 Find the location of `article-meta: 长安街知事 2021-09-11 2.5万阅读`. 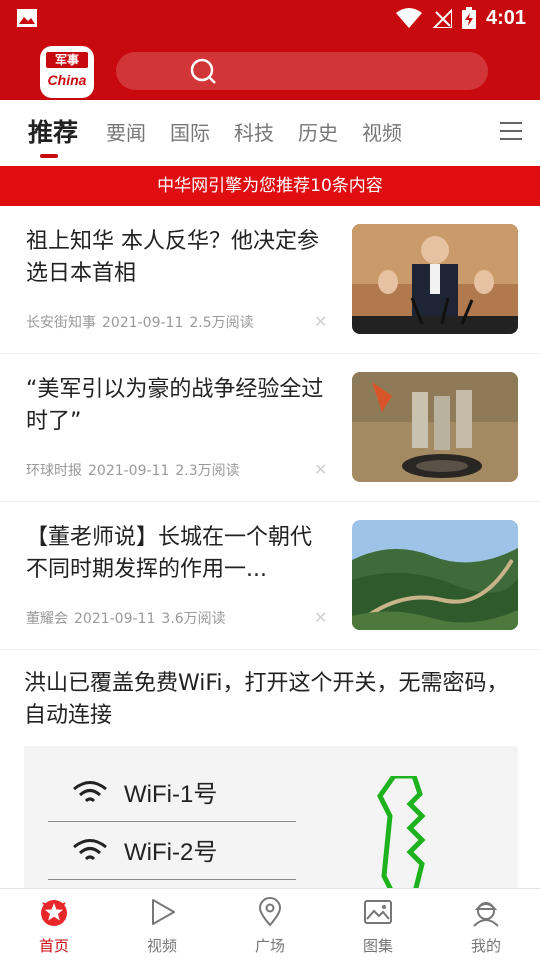

article-meta: 长安街知事 2021-09-11 2.5万阅读 is located at coordinates (143, 322).